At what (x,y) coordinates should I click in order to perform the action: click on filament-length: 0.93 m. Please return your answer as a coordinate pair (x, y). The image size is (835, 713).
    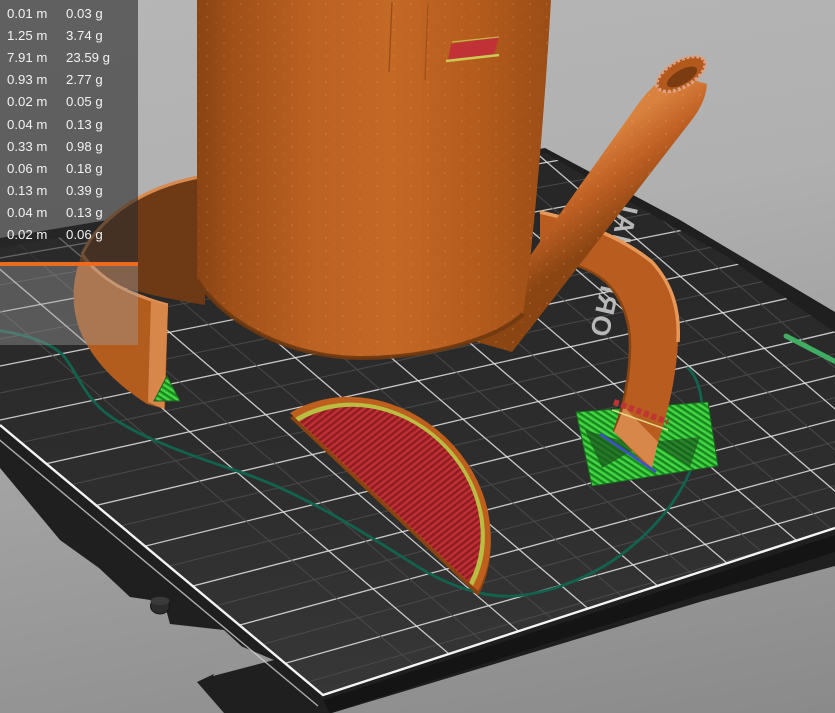
    Looking at the image, I should click on (27, 80).